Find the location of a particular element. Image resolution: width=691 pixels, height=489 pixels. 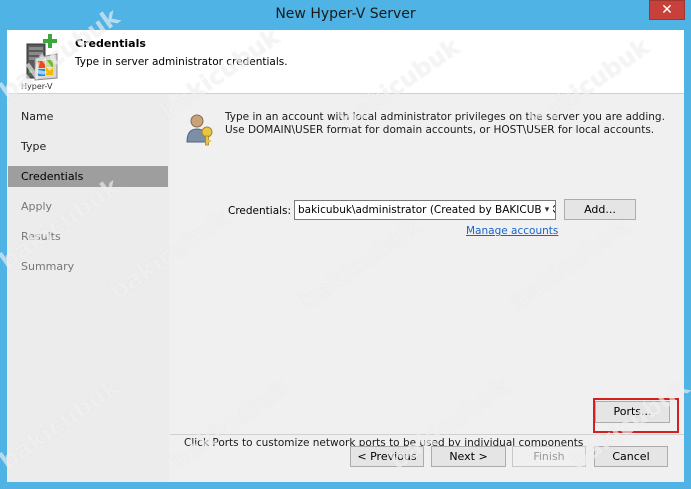

close-icon: ✕ is located at coordinates (667, 10).